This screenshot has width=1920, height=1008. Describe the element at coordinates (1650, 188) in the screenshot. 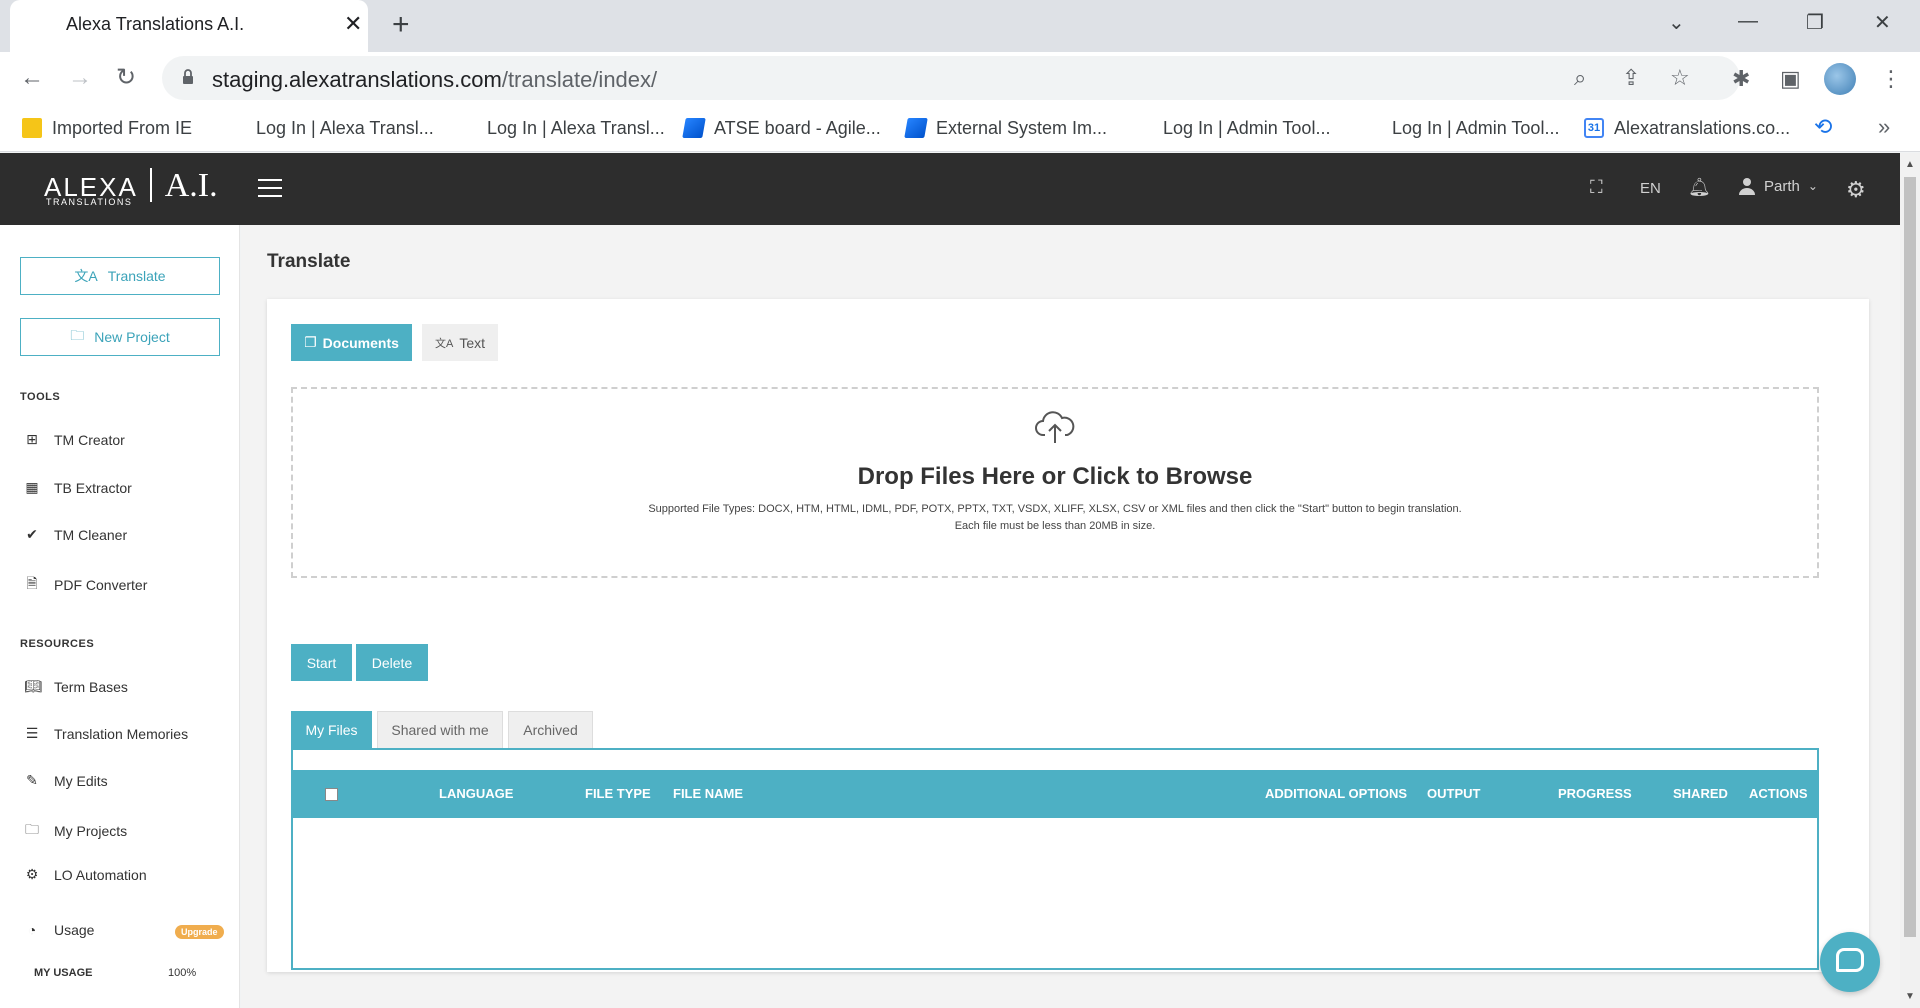

I see `language-selector: EN` at that location.